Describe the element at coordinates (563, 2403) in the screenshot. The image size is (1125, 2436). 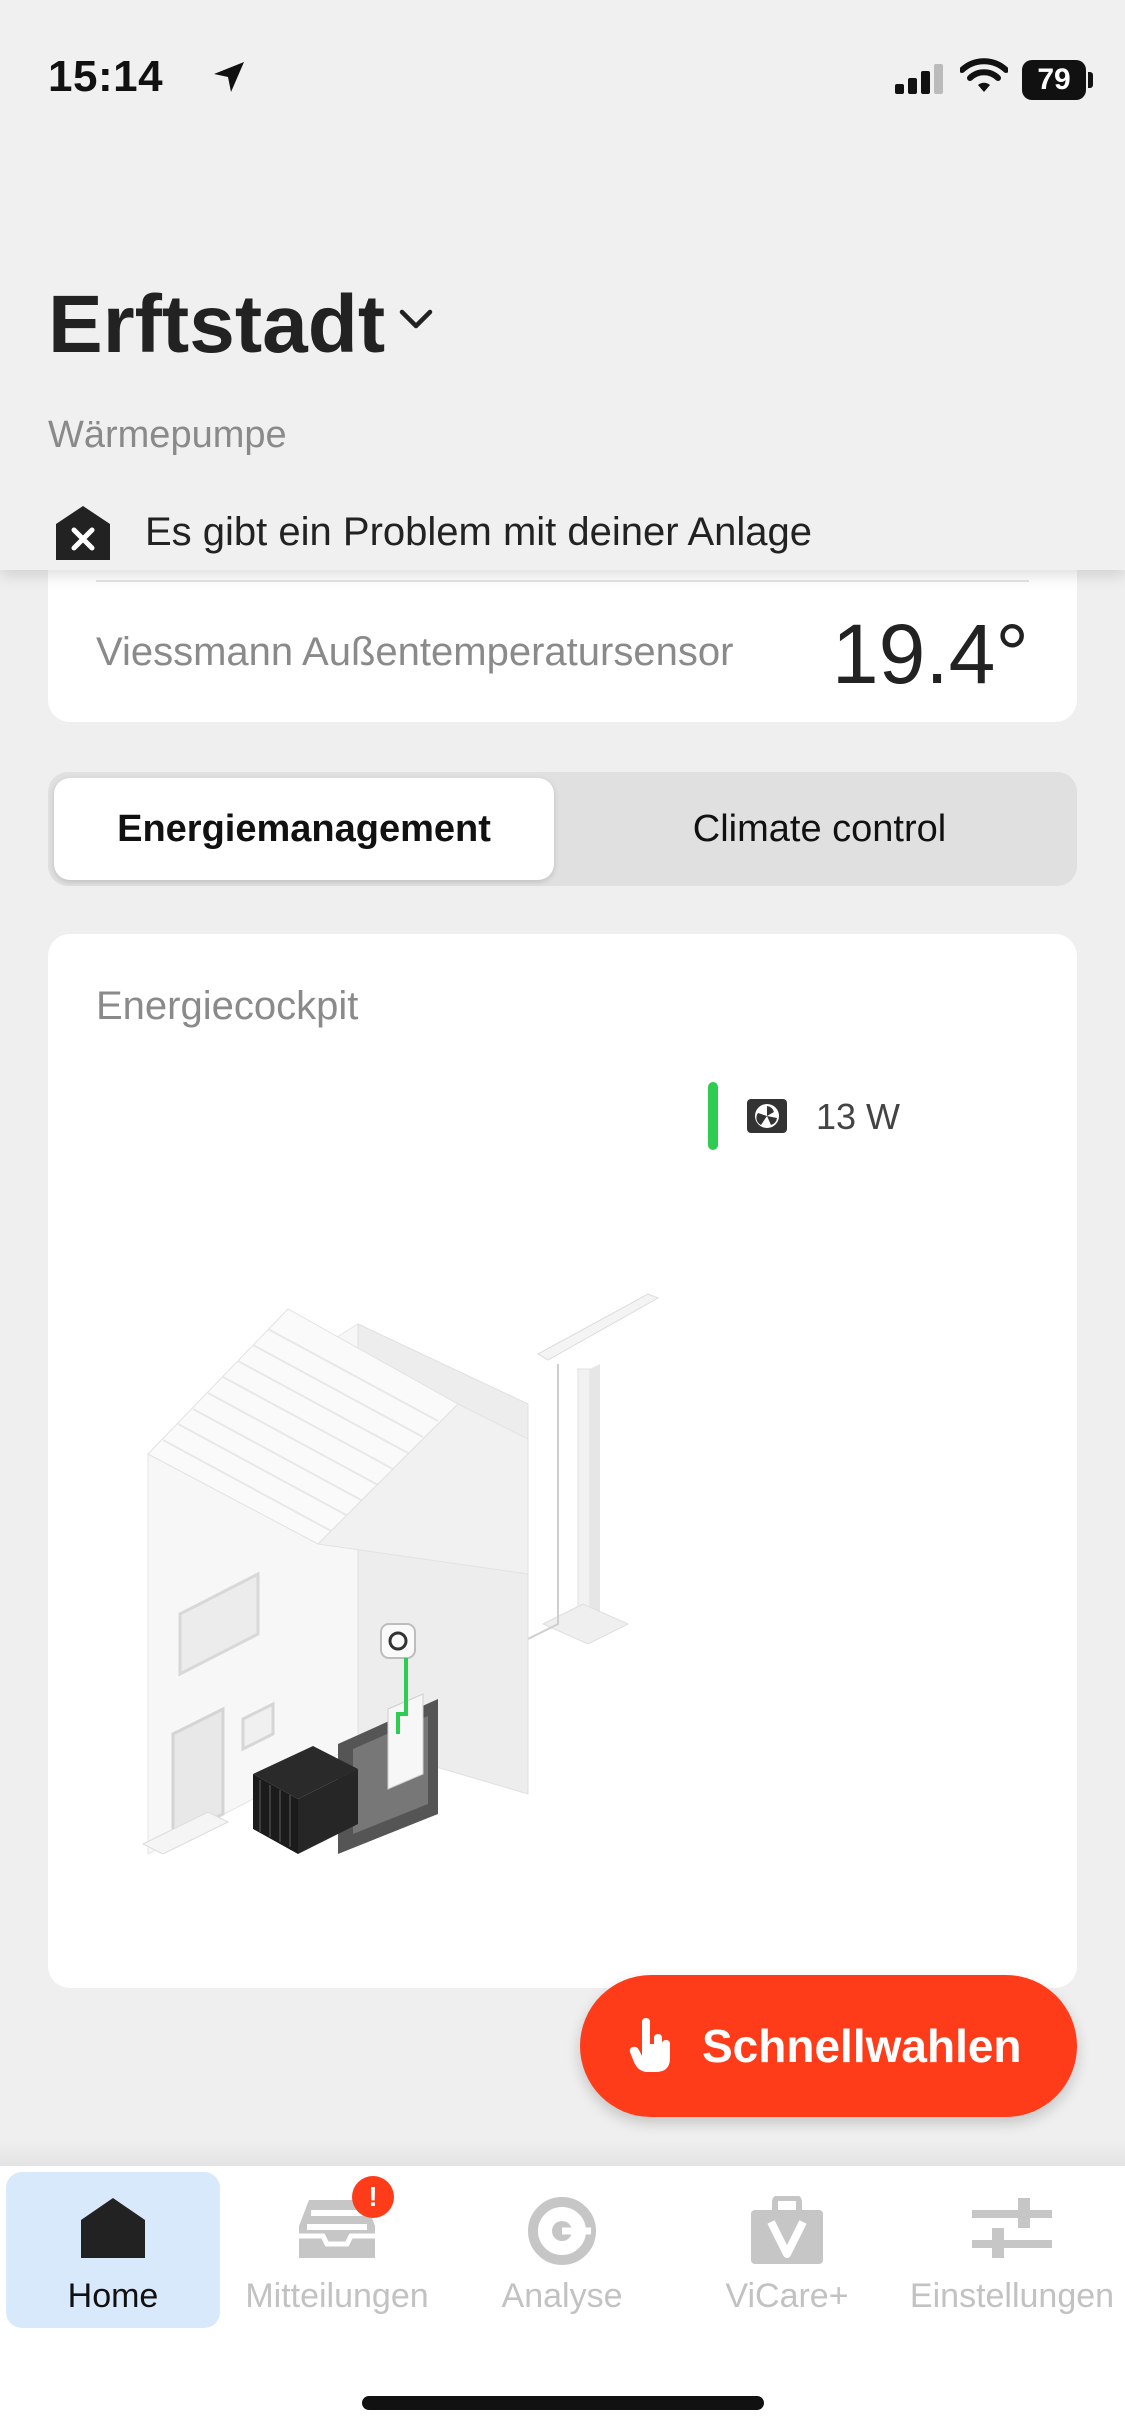
I see `home-indicator` at that location.